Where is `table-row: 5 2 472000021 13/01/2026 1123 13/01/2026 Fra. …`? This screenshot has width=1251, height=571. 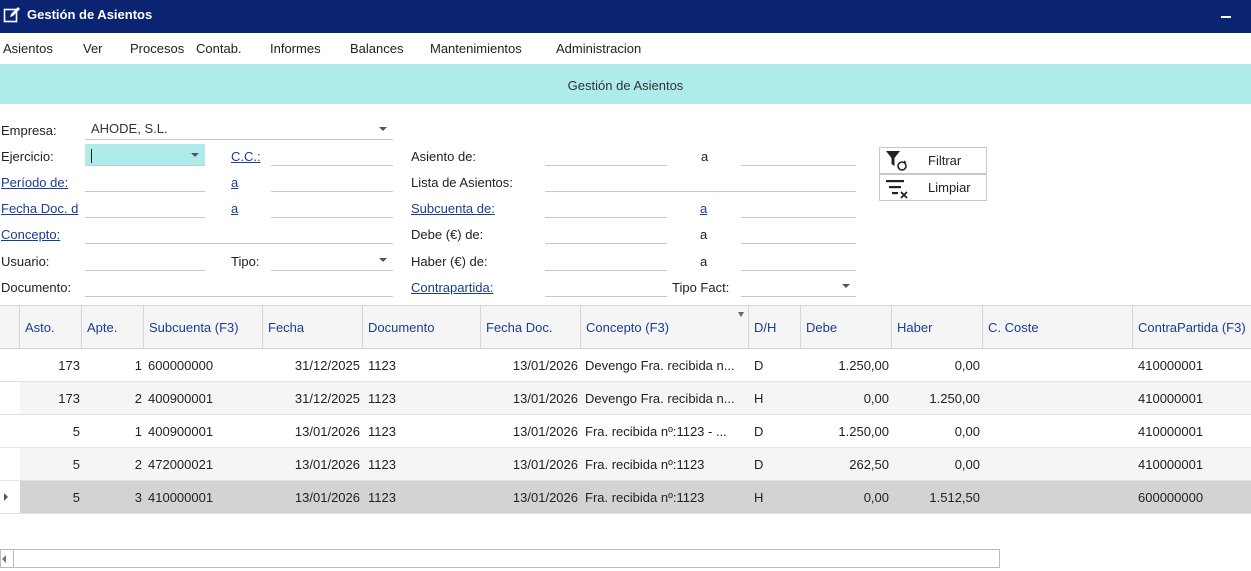 table-row: 5 2 472000021 13/01/2026 1123 13/01/2026 Fra. … is located at coordinates (625, 464).